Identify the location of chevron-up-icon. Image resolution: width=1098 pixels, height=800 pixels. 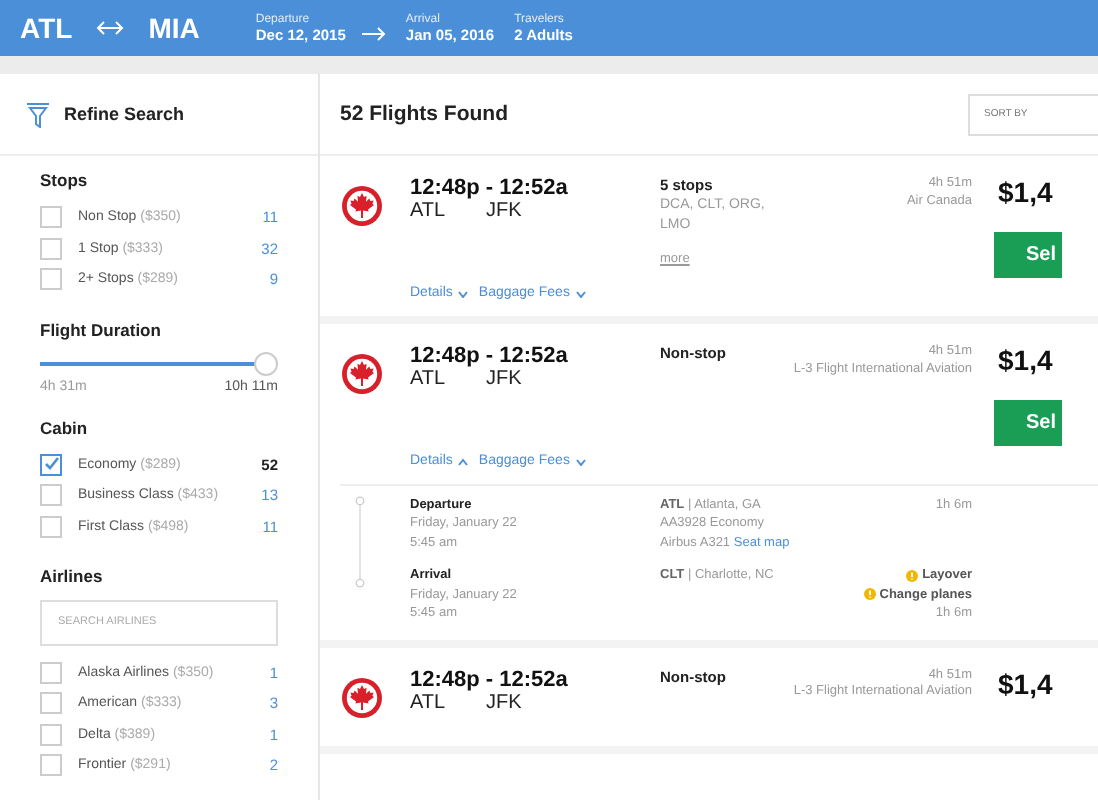
(463, 461).